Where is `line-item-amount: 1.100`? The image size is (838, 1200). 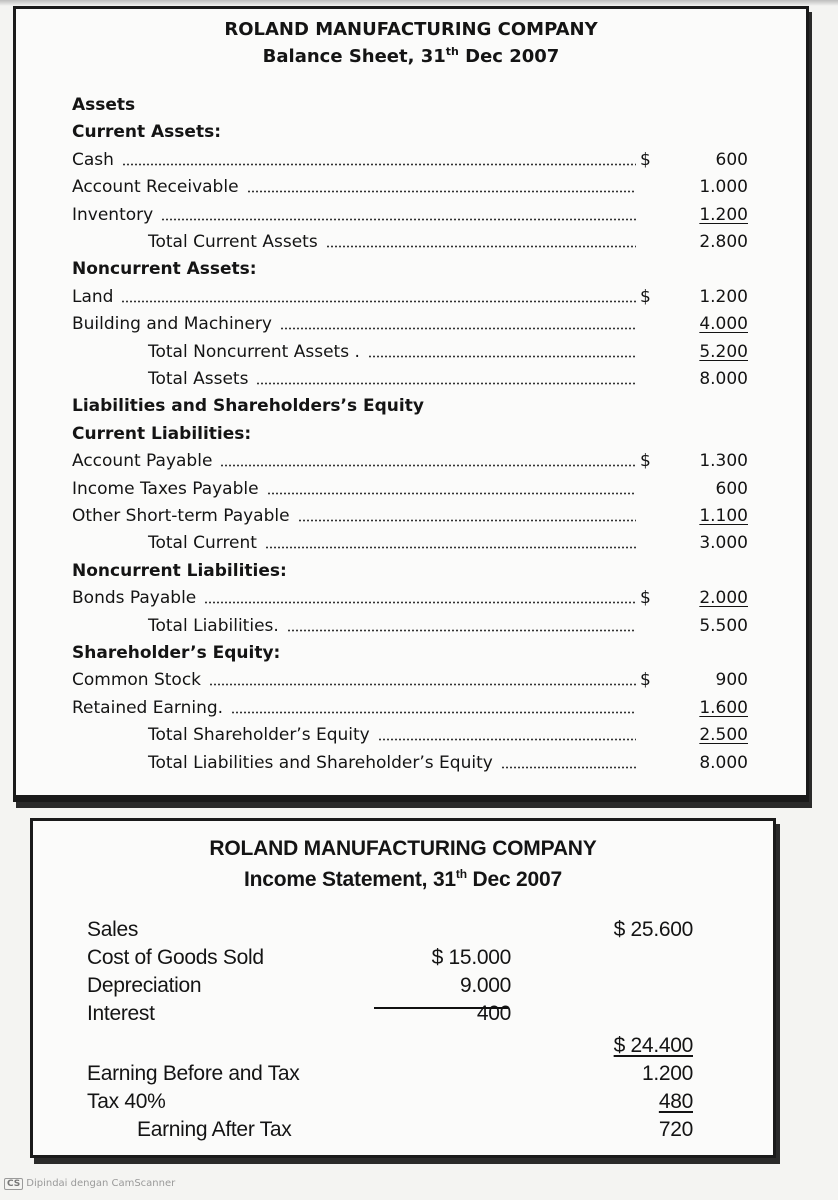
line-item-amount: 1.100 is located at coordinates (723, 516).